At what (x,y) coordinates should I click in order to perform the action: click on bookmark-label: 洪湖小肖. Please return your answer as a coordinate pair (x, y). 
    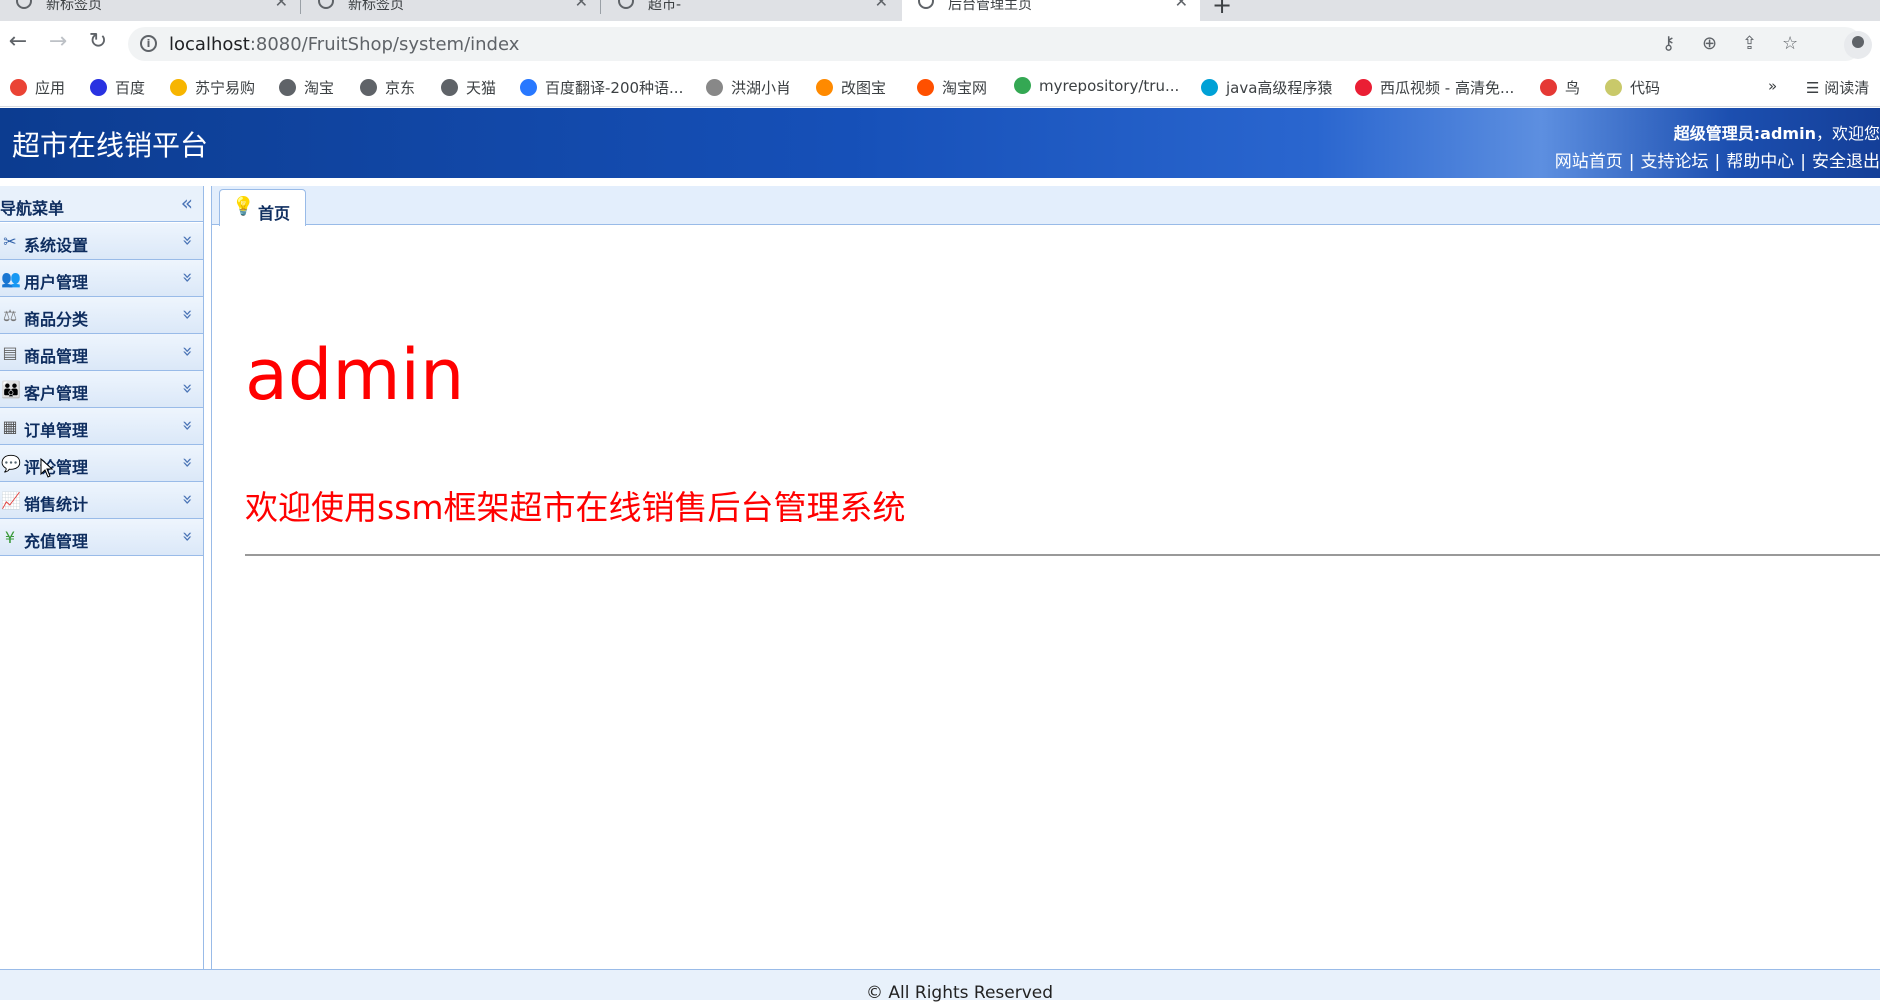
    Looking at the image, I should click on (761, 88).